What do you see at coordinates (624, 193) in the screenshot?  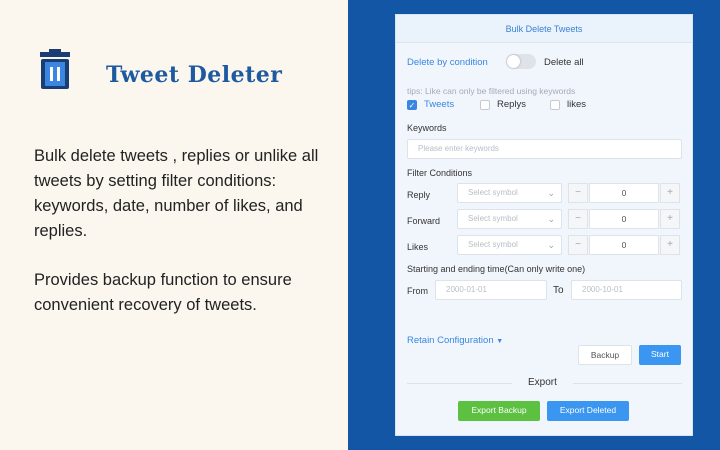 I see `reply-count-input: 0` at bounding box center [624, 193].